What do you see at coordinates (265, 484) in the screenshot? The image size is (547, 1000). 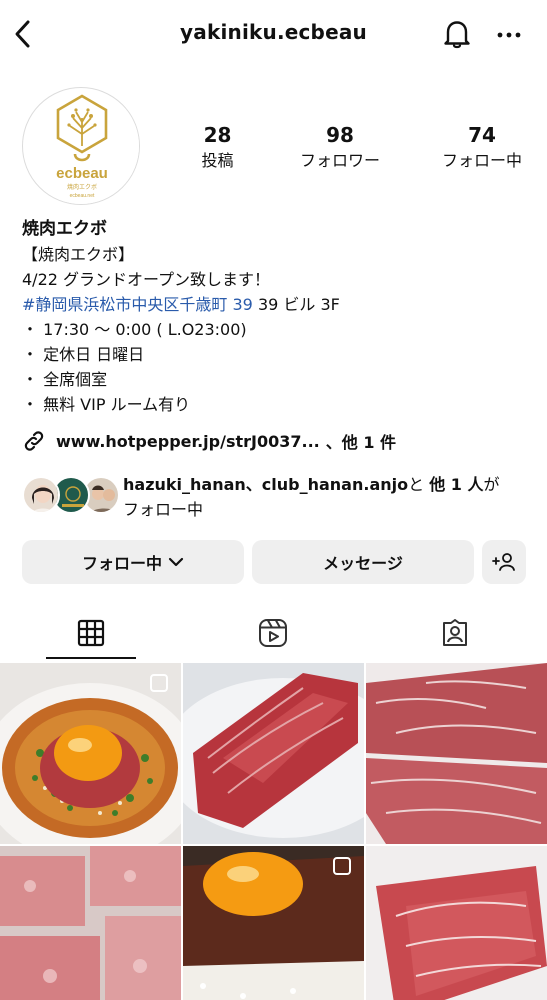 I see `followed-usernames: hazuki_hanan、club_hanan.anjo` at bounding box center [265, 484].